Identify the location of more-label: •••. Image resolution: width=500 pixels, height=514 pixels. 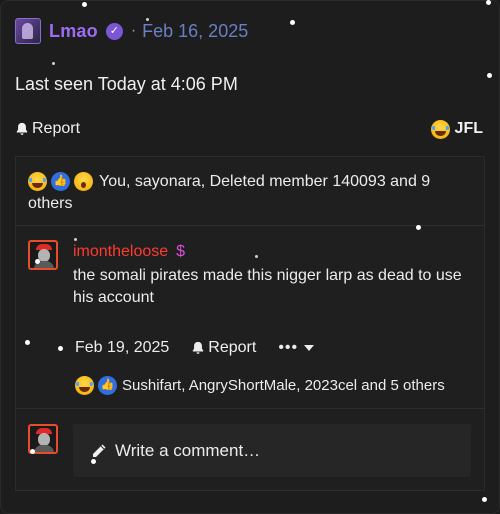
(288, 347).